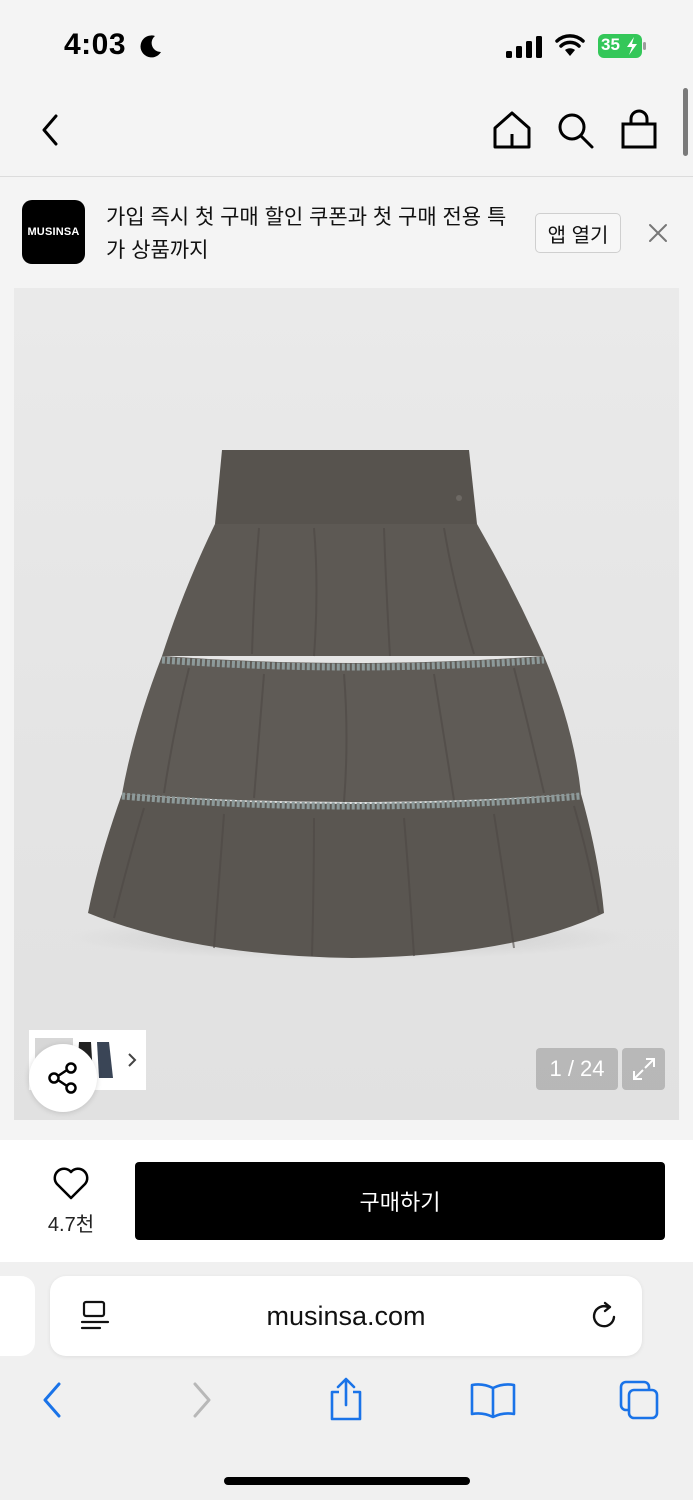 Image resolution: width=693 pixels, height=1500 pixels. What do you see at coordinates (610, 44) in the screenshot?
I see `battery-level: 35` at bounding box center [610, 44].